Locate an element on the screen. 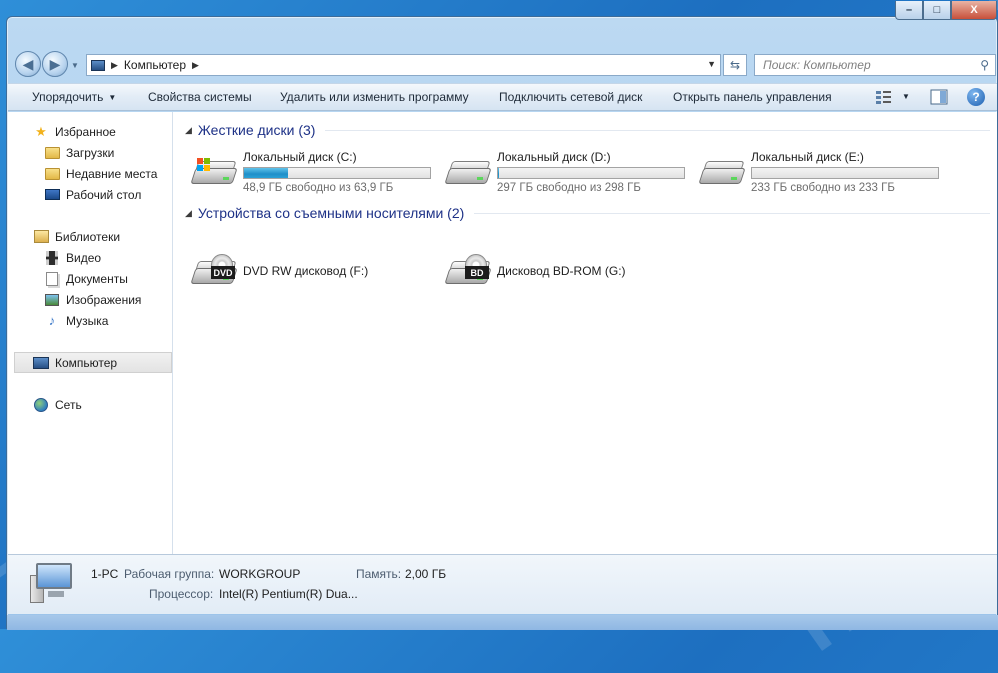 This screenshot has width=998, height=673. maximize-button: □ is located at coordinates (937, 10).